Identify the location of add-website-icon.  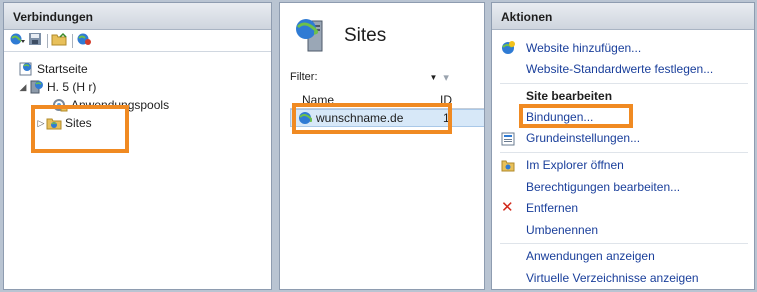
(508, 47).